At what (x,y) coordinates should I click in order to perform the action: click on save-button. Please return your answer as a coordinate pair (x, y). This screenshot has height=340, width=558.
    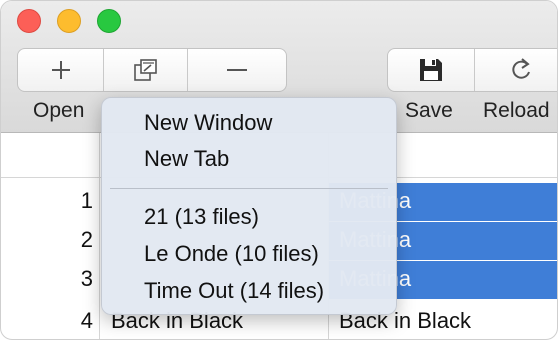
    Looking at the image, I should click on (432, 70).